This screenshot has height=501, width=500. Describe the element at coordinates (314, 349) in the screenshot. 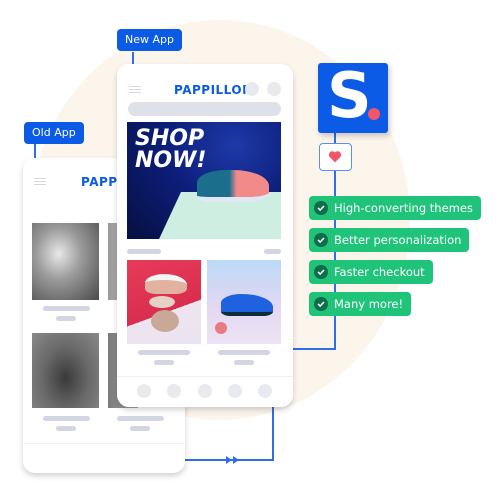

I see `connector-to-new-app` at that location.